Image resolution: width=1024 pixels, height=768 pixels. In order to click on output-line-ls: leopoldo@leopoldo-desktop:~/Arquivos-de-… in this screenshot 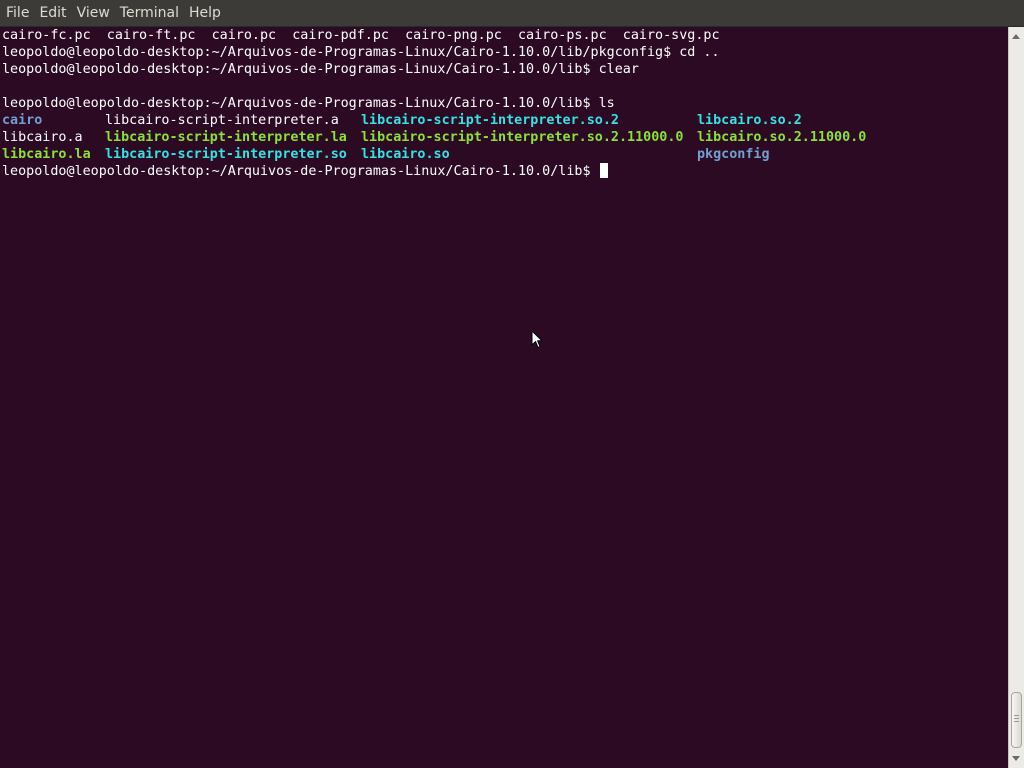, I will do `click(308, 103)`.